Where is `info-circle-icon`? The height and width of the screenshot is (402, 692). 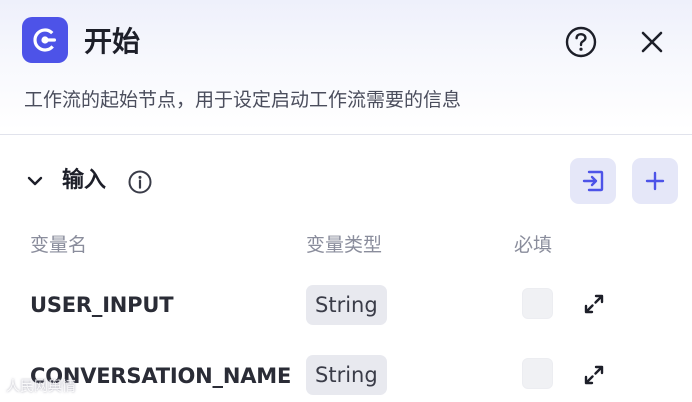 info-circle-icon is located at coordinates (140, 182).